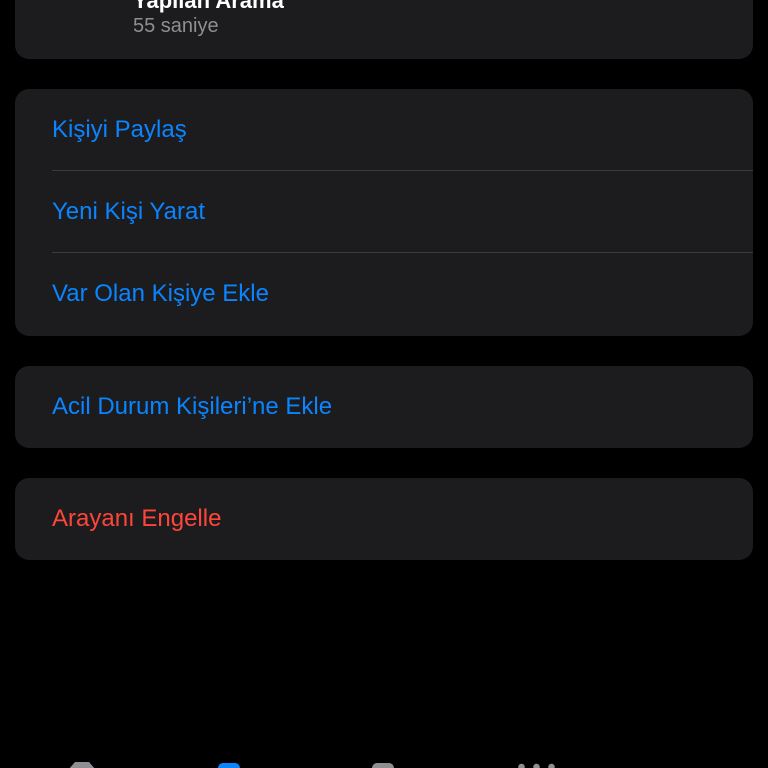  Describe the element at coordinates (192, 406) in the screenshot. I see `add-to-emergency-contacts-label: Acil Durum Kişileri’ne Ekle` at that location.